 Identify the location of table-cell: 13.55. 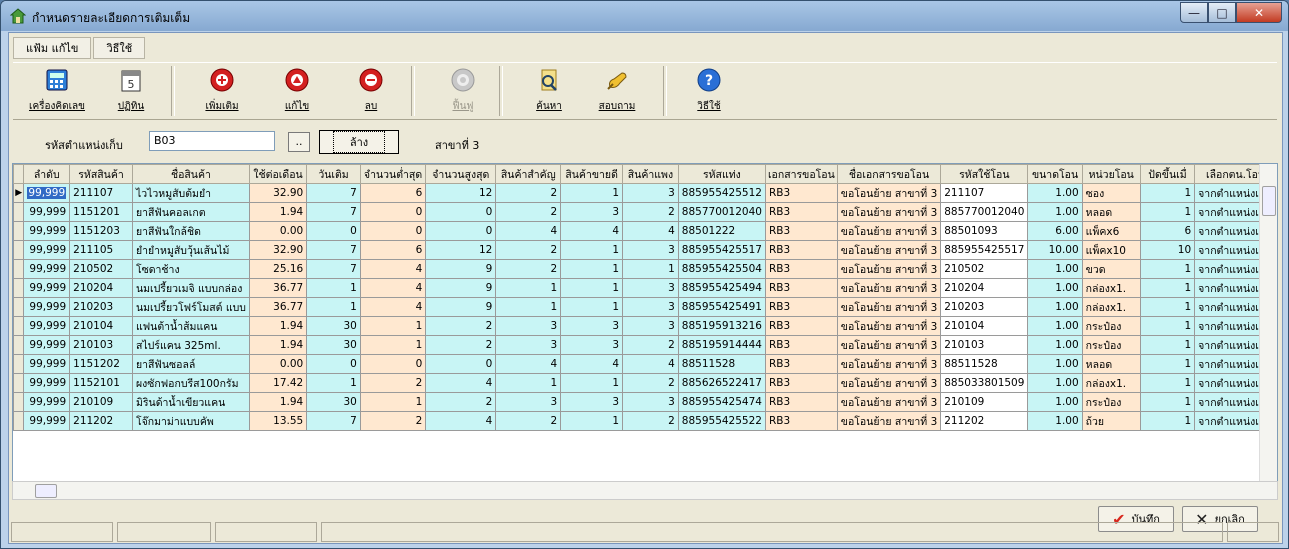
(278, 421).